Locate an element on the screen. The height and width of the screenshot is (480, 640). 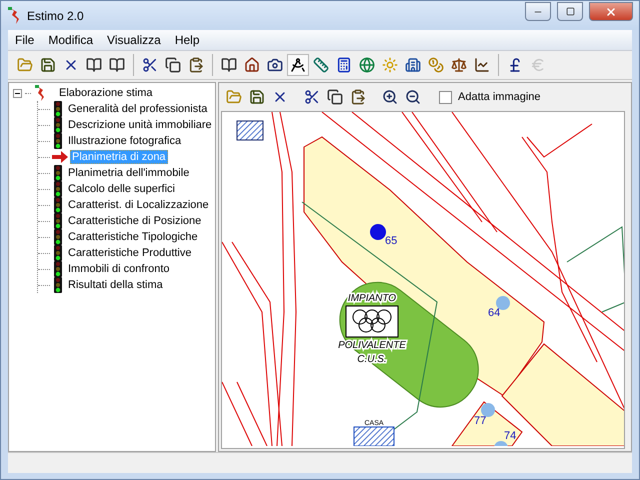
tree-item: Immobili di confronto is located at coordinates (119, 269).